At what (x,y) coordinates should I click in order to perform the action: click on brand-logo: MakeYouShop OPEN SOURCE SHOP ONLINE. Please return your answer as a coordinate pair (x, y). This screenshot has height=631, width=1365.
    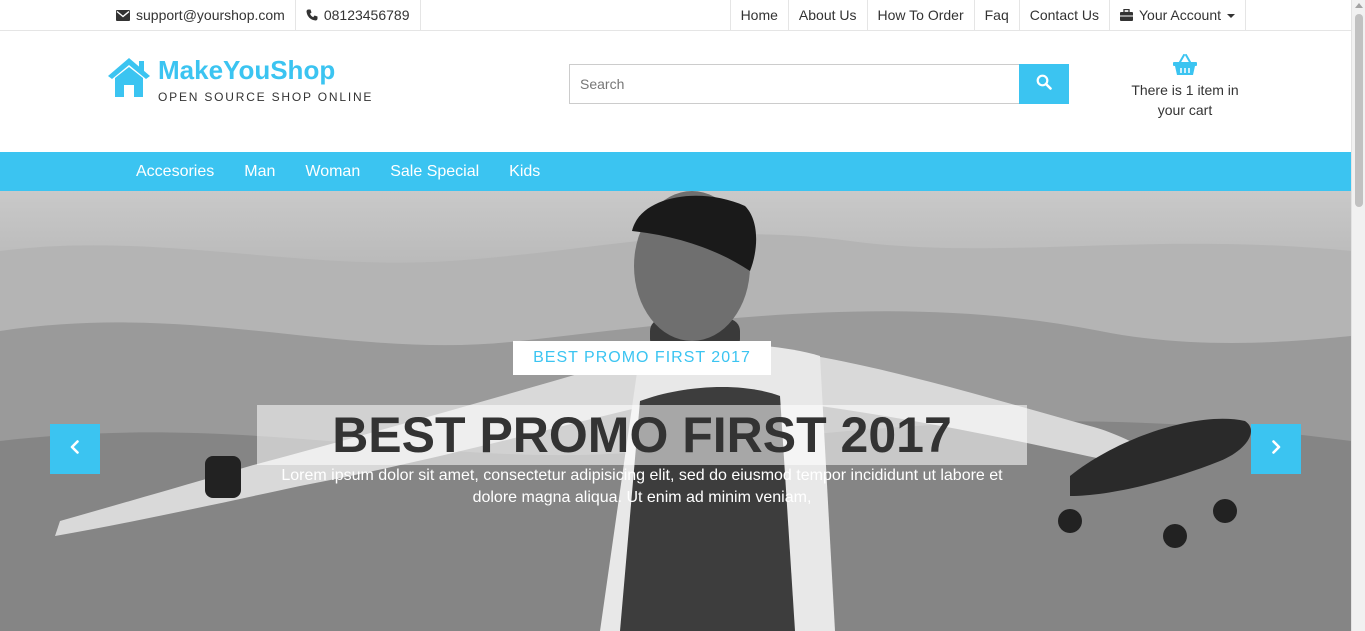
    Looking at the image, I should click on (239, 80).